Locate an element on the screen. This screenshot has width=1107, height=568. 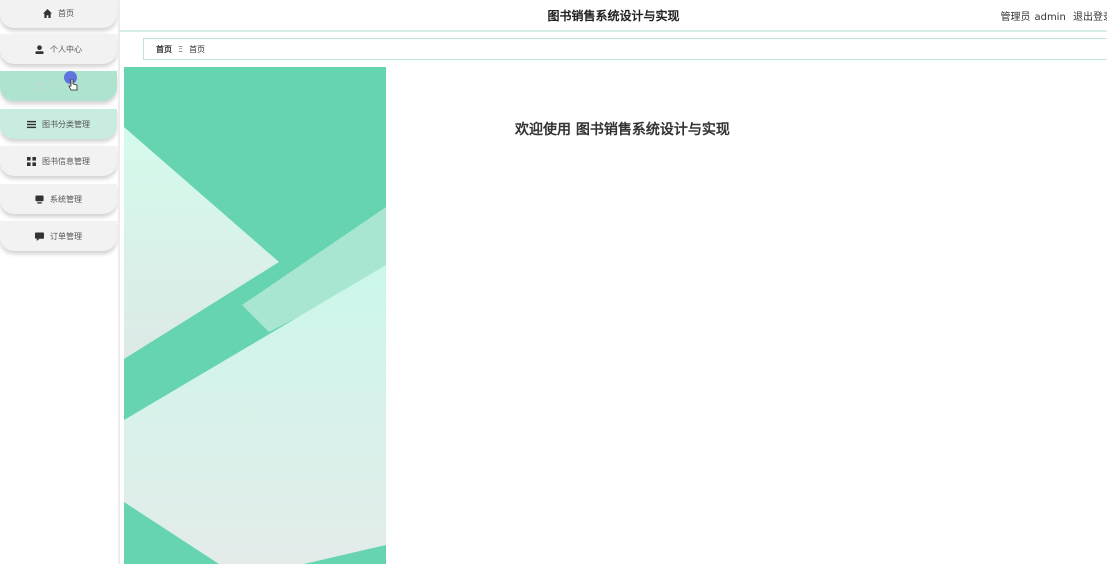
sidebar-item-label: 个人中心 is located at coordinates (66, 49).